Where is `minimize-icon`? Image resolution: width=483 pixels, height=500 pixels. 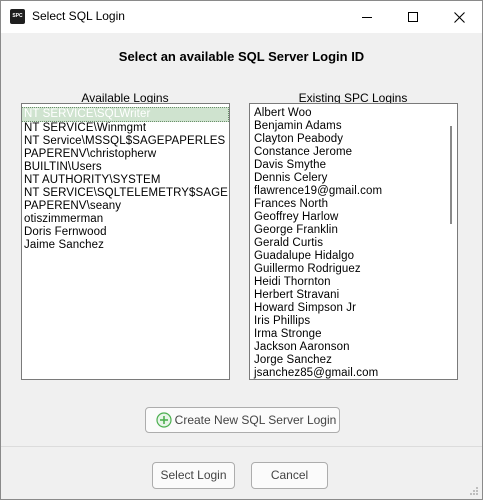
minimize-icon is located at coordinates (367, 17).